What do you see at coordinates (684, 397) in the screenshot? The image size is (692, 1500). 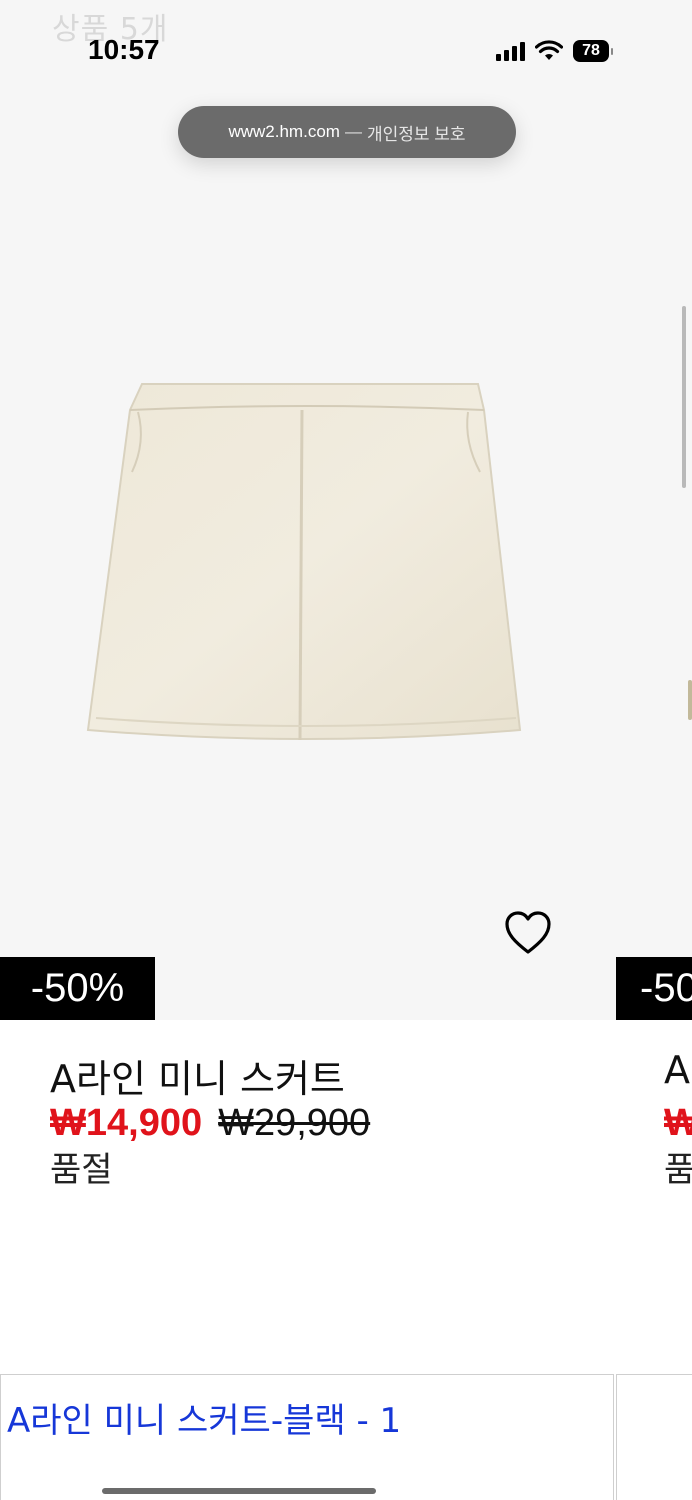 I see `scrollbar` at bounding box center [684, 397].